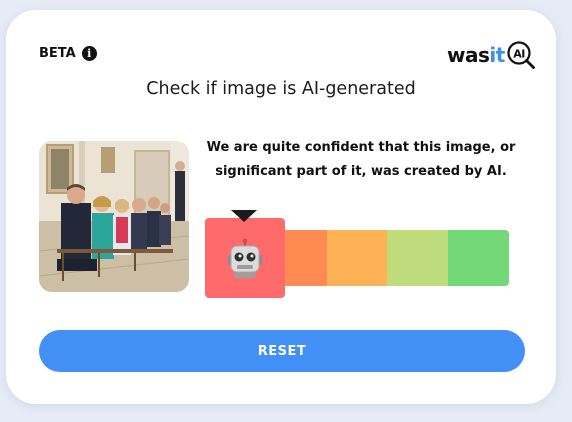  I want to click on meter-segment-human, so click(478, 258).